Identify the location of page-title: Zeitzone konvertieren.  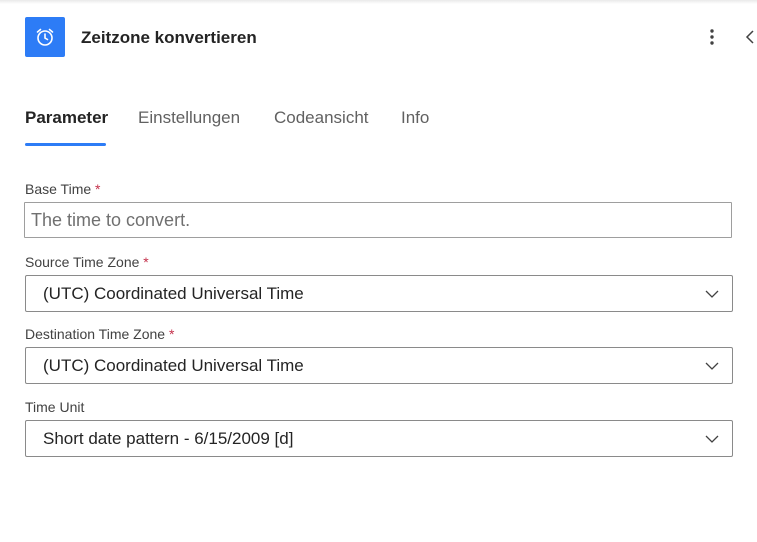
(169, 37).